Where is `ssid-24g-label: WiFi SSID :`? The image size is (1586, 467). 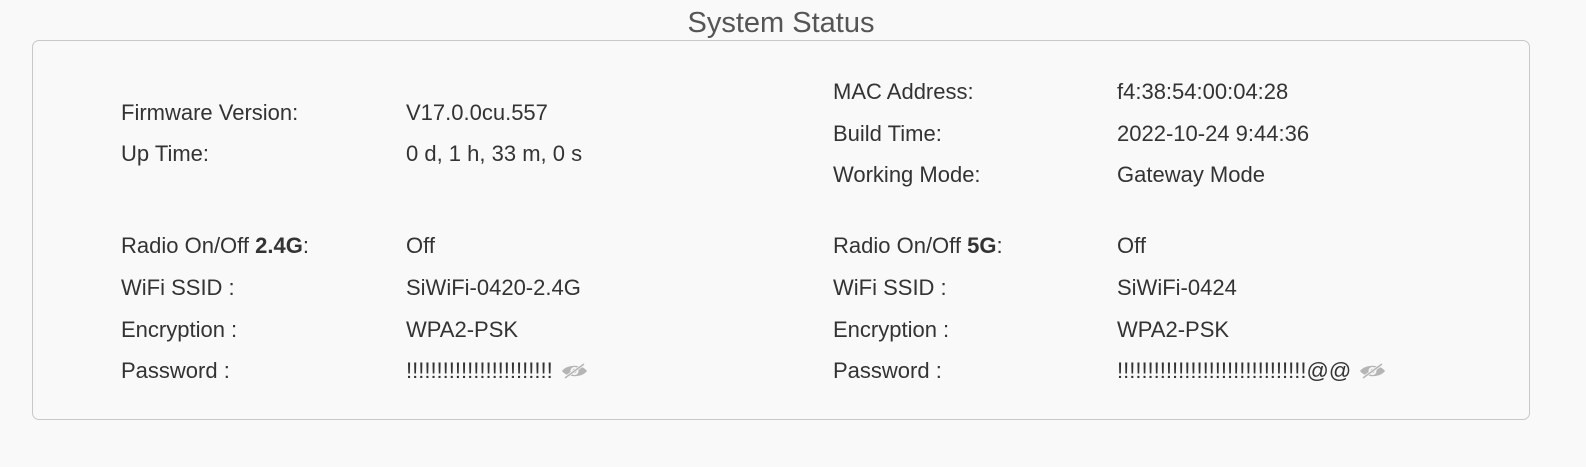
ssid-24g-label: WiFi SSID : is located at coordinates (178, 287).